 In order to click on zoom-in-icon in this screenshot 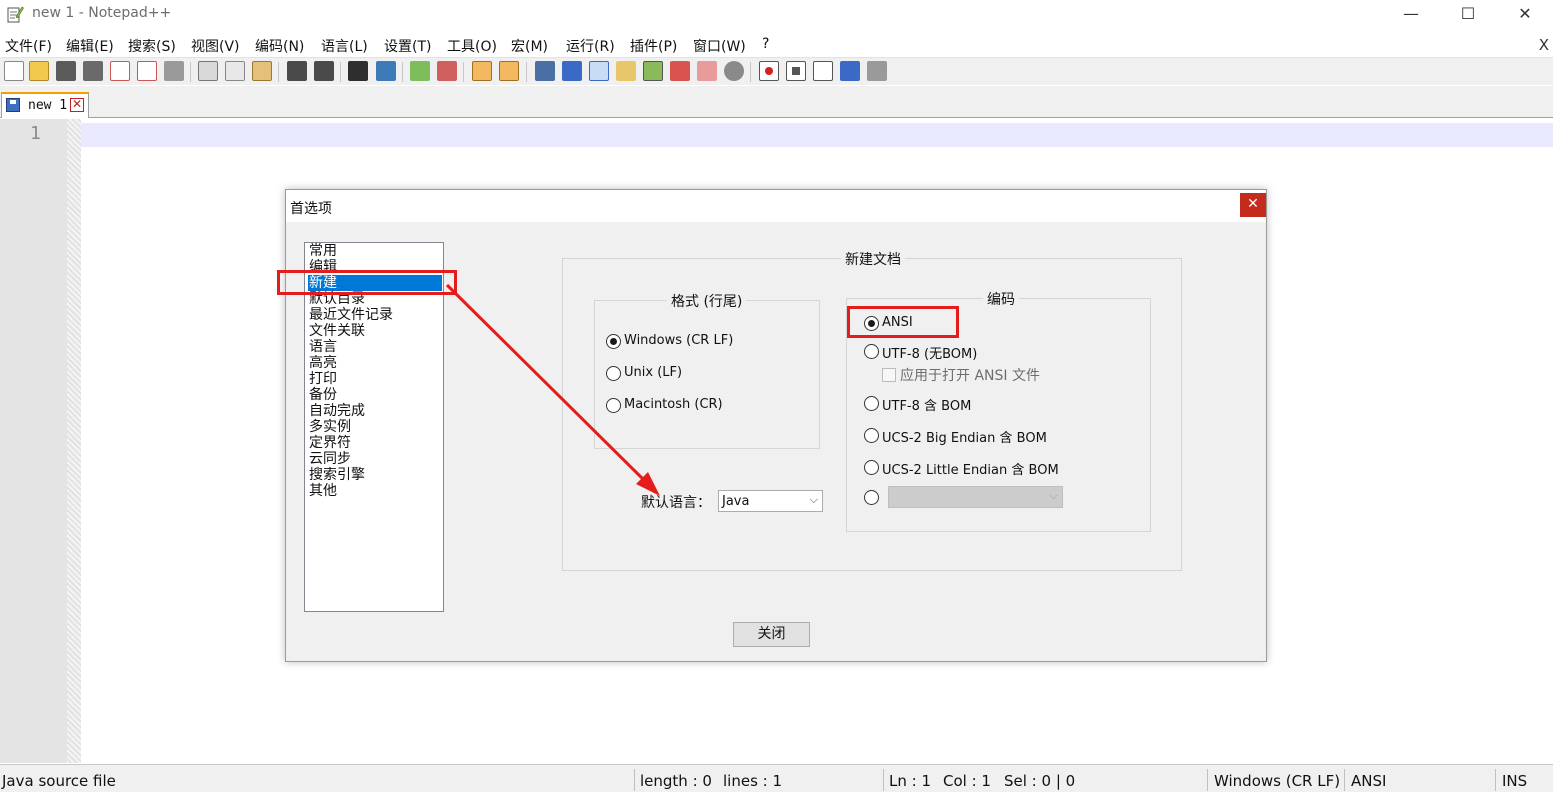, I will do `click(420, 71)`.